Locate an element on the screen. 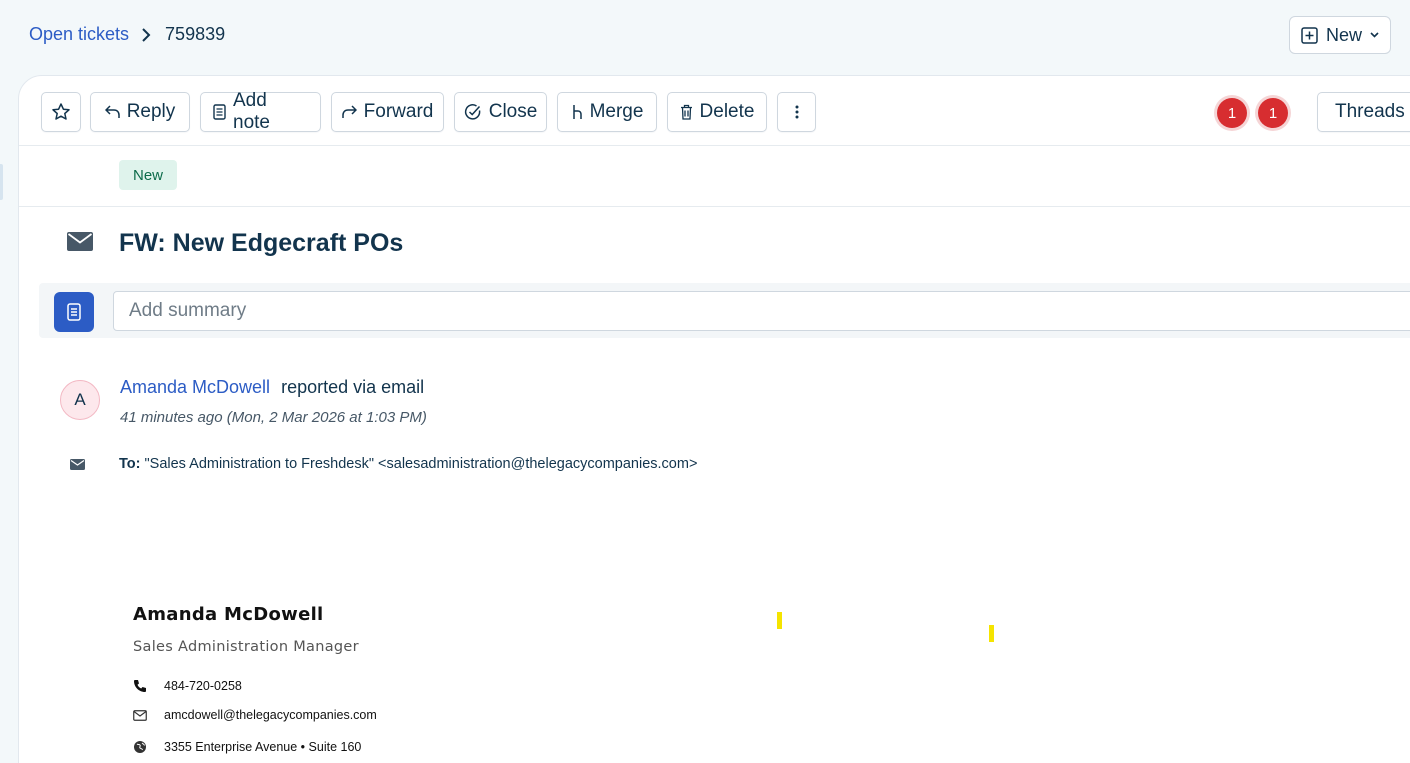 The height and width of the screenshot is (763, 1410). forward-label: Forward is located at coordinates (398, 111).